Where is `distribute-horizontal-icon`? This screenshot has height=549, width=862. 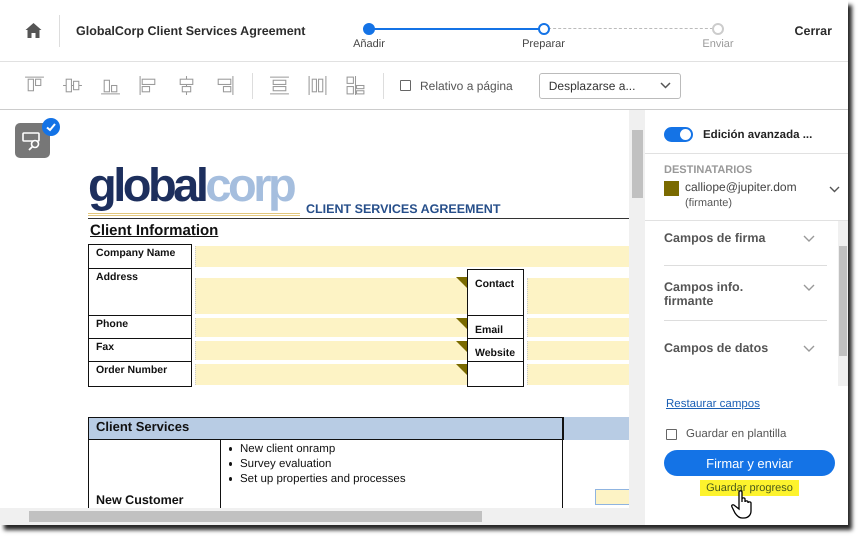 distribute-horizontal-icon is located at coordinates (317, 85).